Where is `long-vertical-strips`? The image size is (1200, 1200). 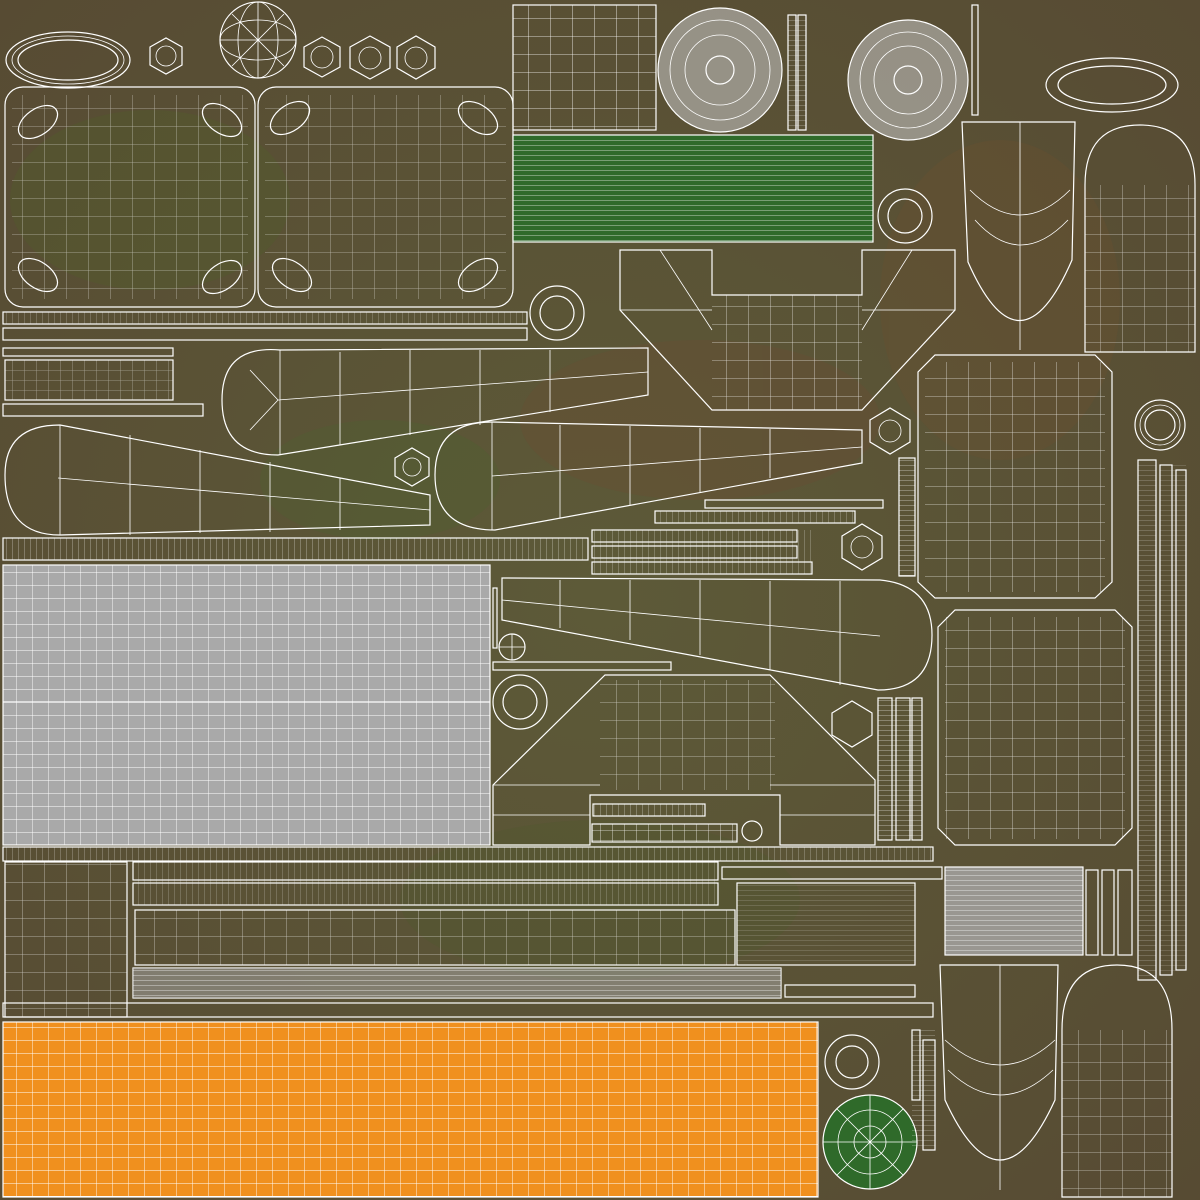
long-vertical-strips is located at coordinates (1162, 720).